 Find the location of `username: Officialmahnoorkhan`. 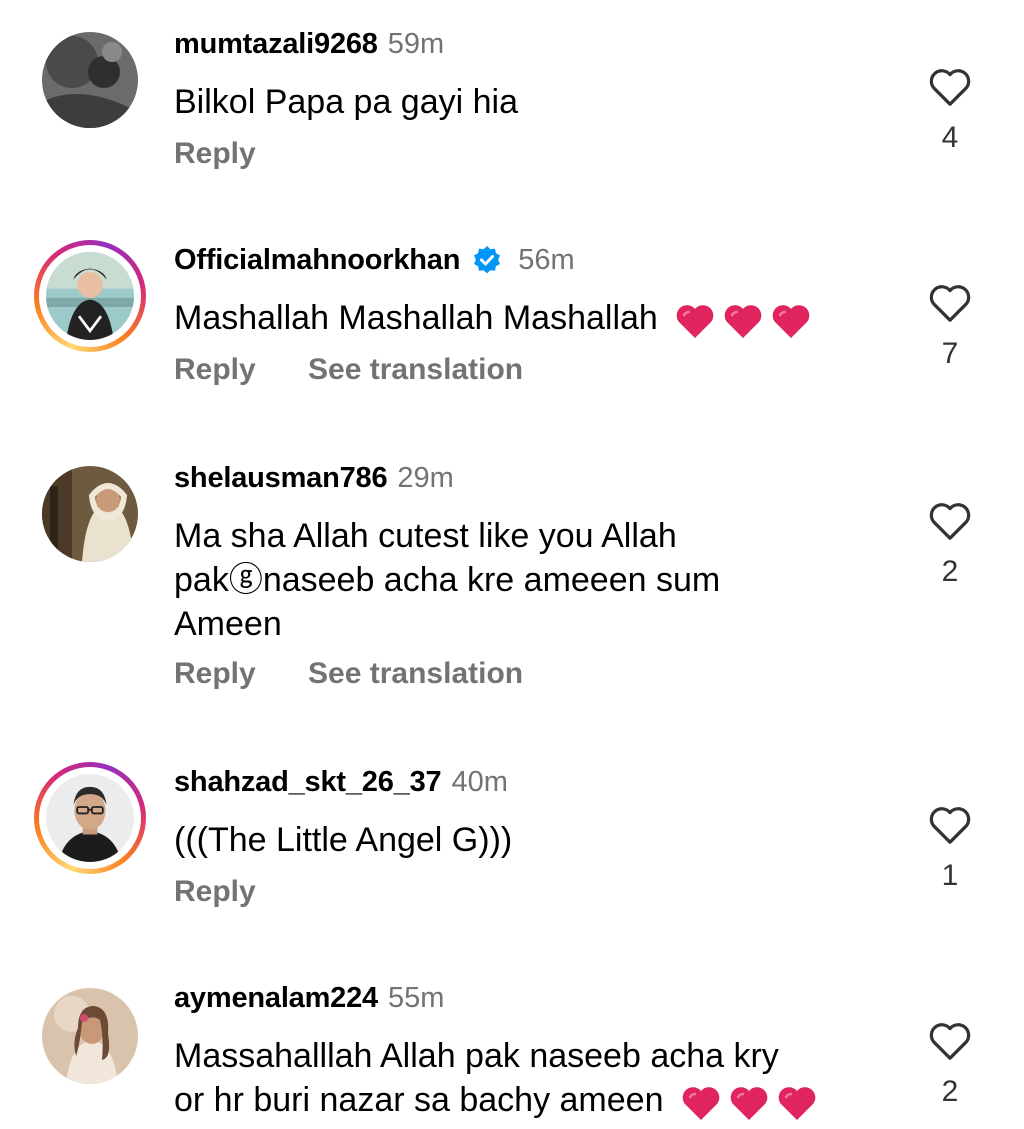

username: Officialmahnoorkhan is located at coordinates (317, 260).